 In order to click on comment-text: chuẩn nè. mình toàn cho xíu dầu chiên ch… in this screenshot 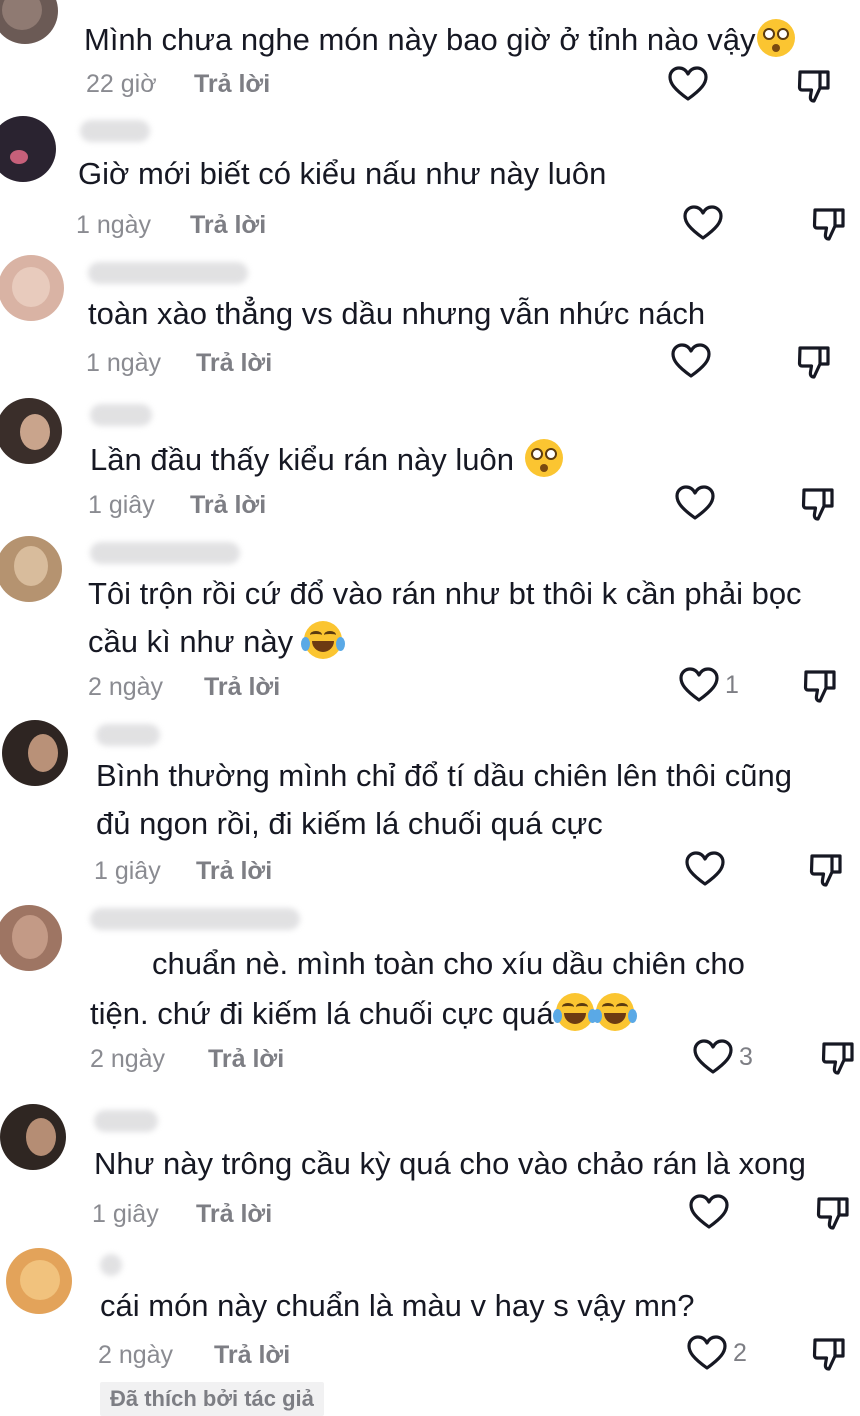, I will do `click(448, 963)`.